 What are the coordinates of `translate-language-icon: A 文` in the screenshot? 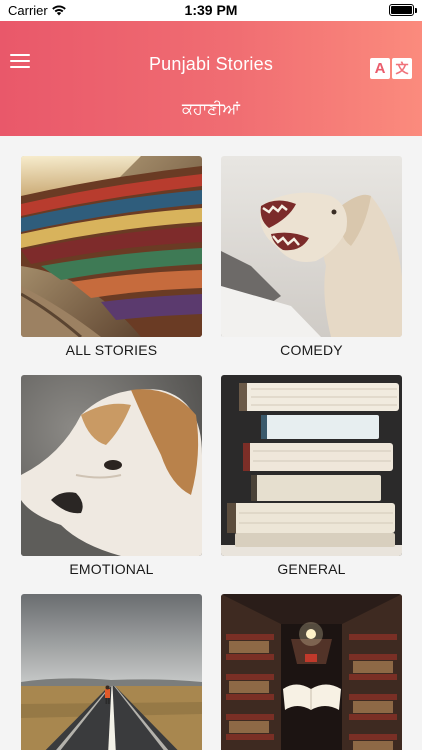 It's located at (391, 69).